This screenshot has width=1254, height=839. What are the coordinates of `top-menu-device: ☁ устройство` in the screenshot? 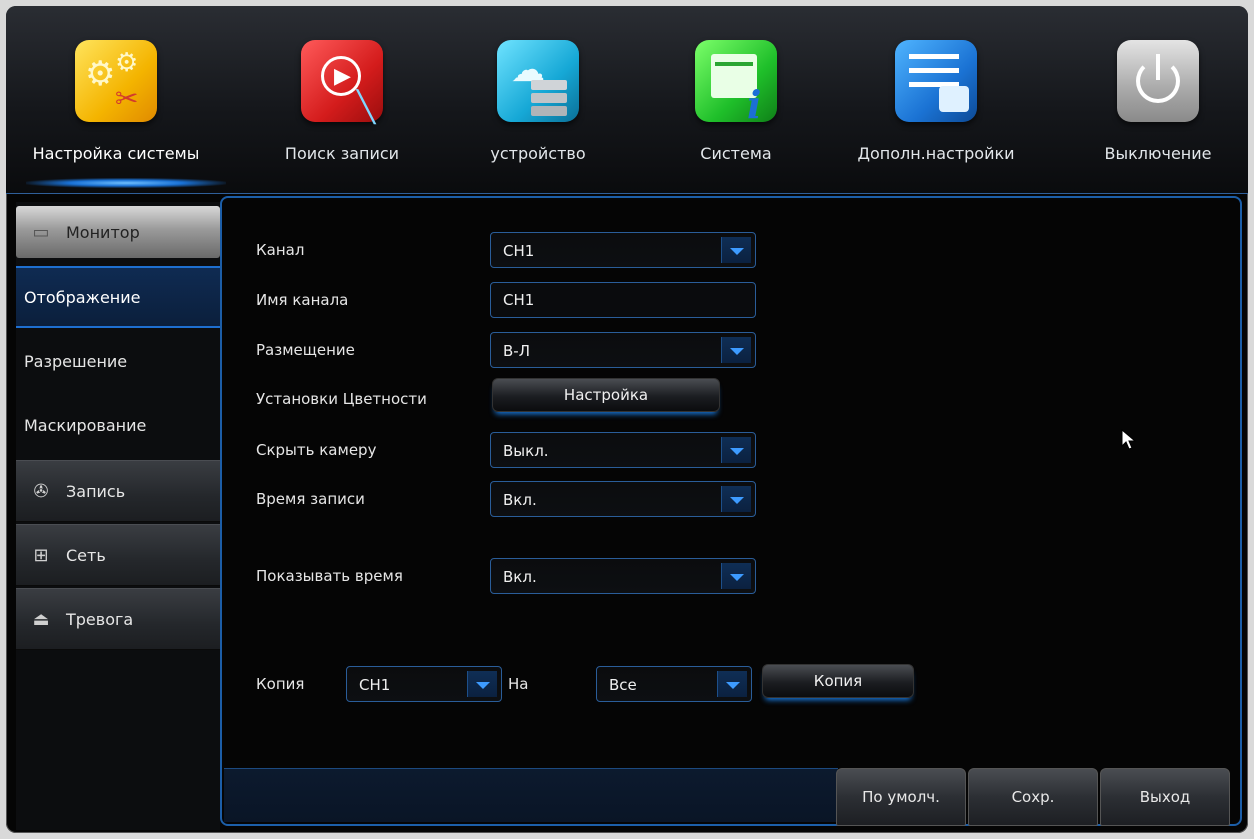 It's located at (538, 112).